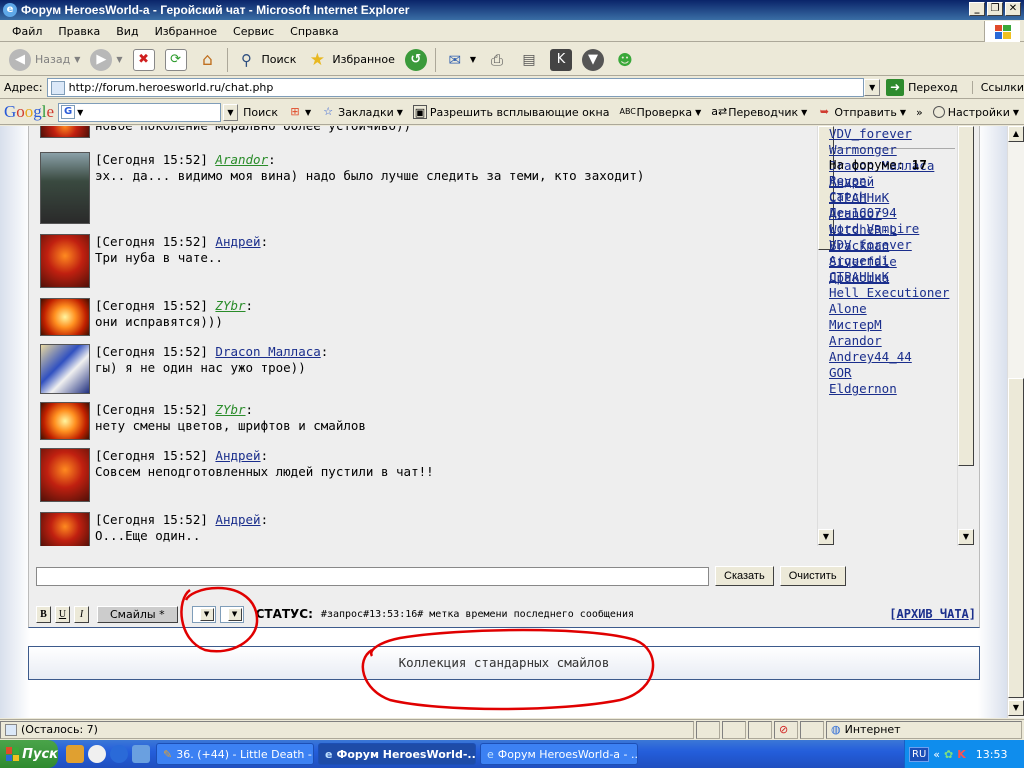  I want to click on go-button: ➜ Переход, so click(922, 87).